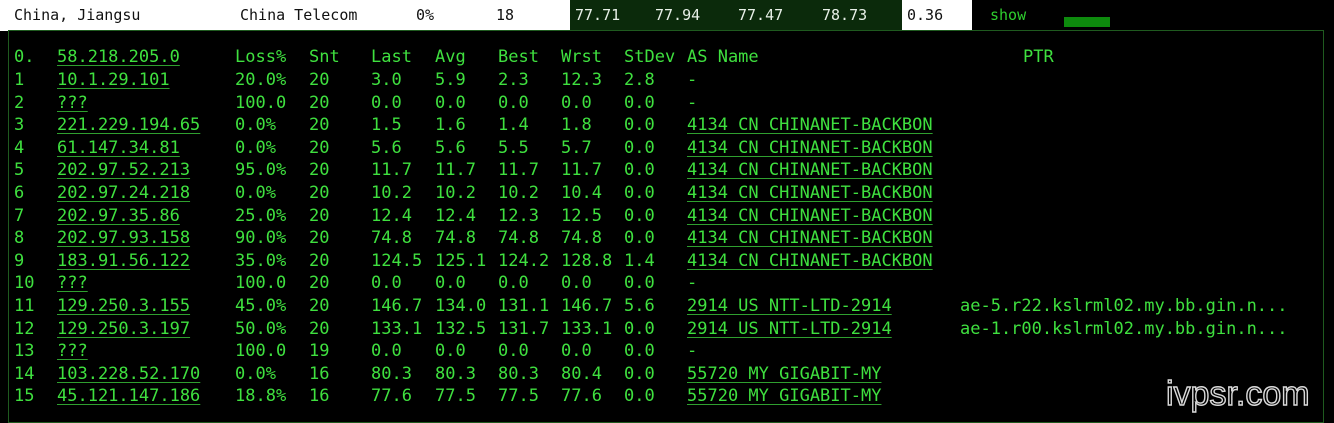 The image size is (1334, 423). I want to click on hop-number: 2, so click(19, 102).